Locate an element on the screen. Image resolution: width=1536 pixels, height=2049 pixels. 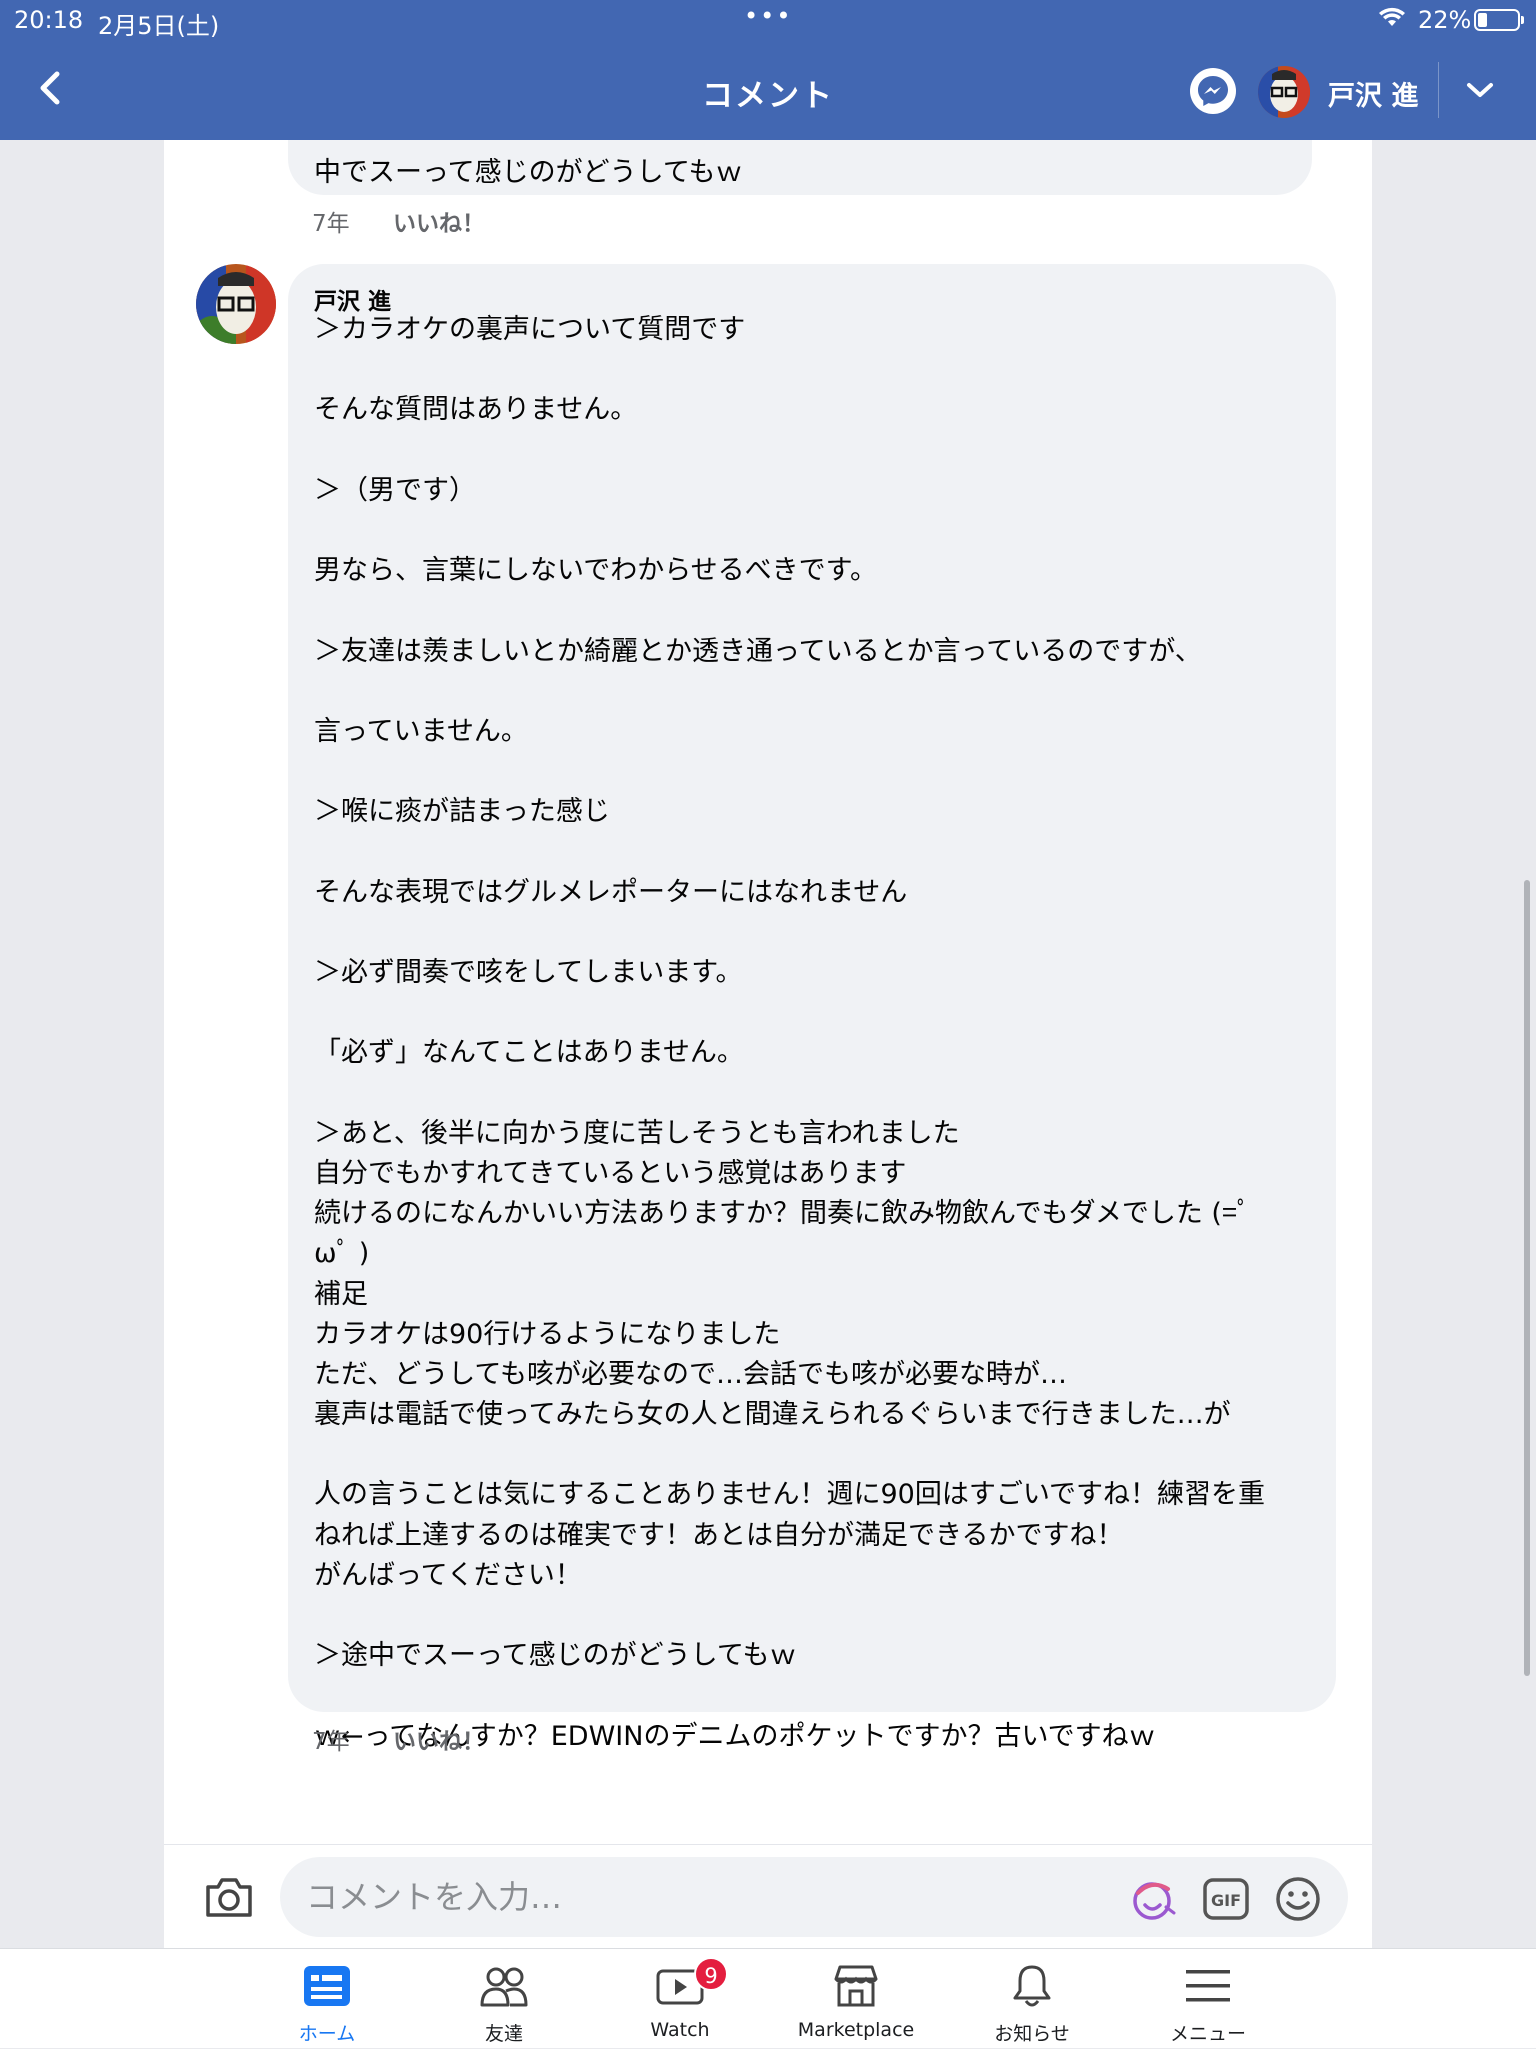
gif-icon: GIF is located at coordinates (1226, 1899).